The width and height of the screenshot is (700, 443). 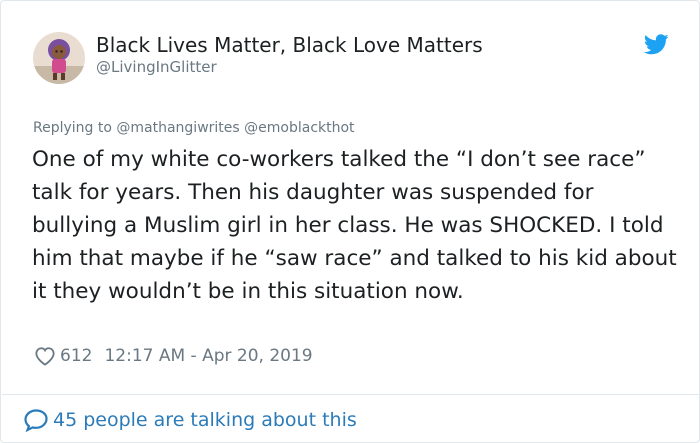 What do you see at coordinates (299, 128) in the screenshot?
I see `mention-link: @emoblackthot` at bounding box center [299, 128].